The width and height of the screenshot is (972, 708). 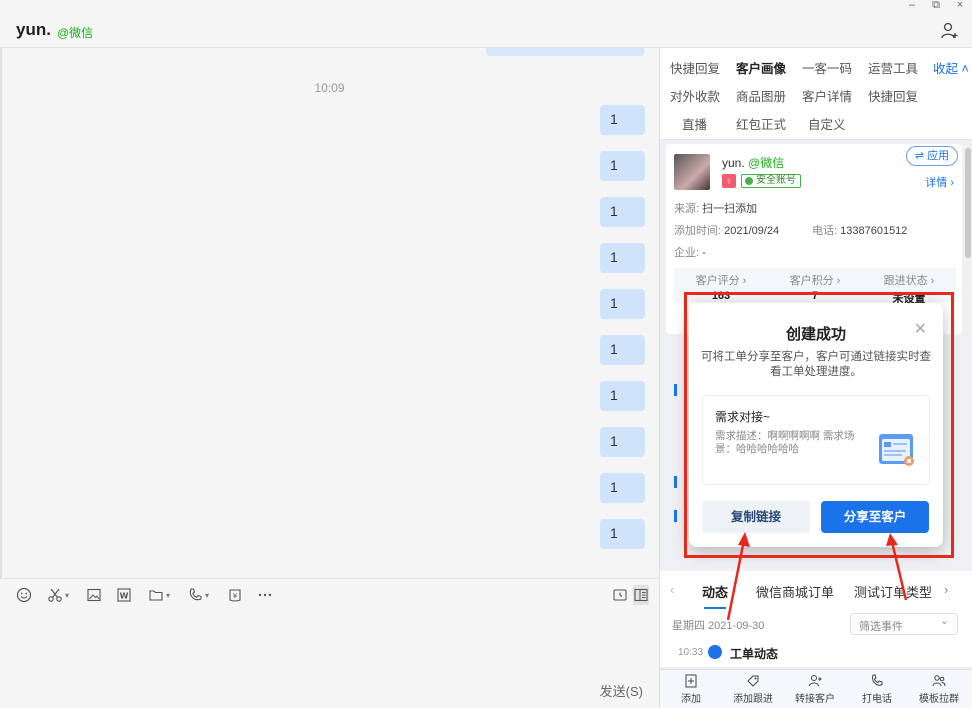 I want to click on screenshot-icon: ▾, so click(x=58, y=595).